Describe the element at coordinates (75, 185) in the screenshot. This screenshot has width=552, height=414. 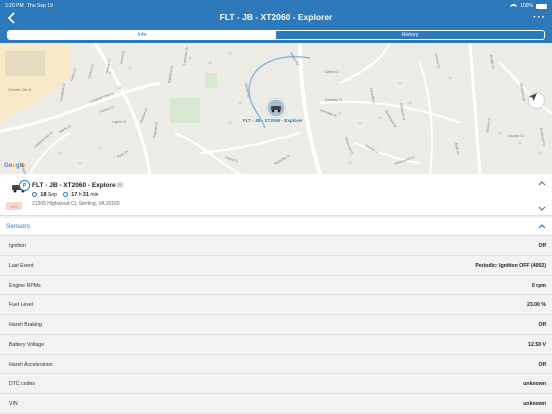
I see `vehicle-title: FLT - JB - XT2060 - Explorer` at that location.